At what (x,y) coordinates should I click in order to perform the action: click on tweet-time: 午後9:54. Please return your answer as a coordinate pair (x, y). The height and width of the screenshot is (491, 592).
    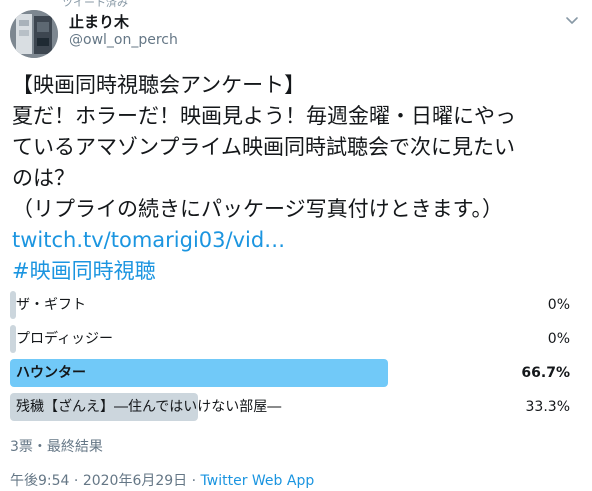
    Looking at the image, I should click on (39, 481).